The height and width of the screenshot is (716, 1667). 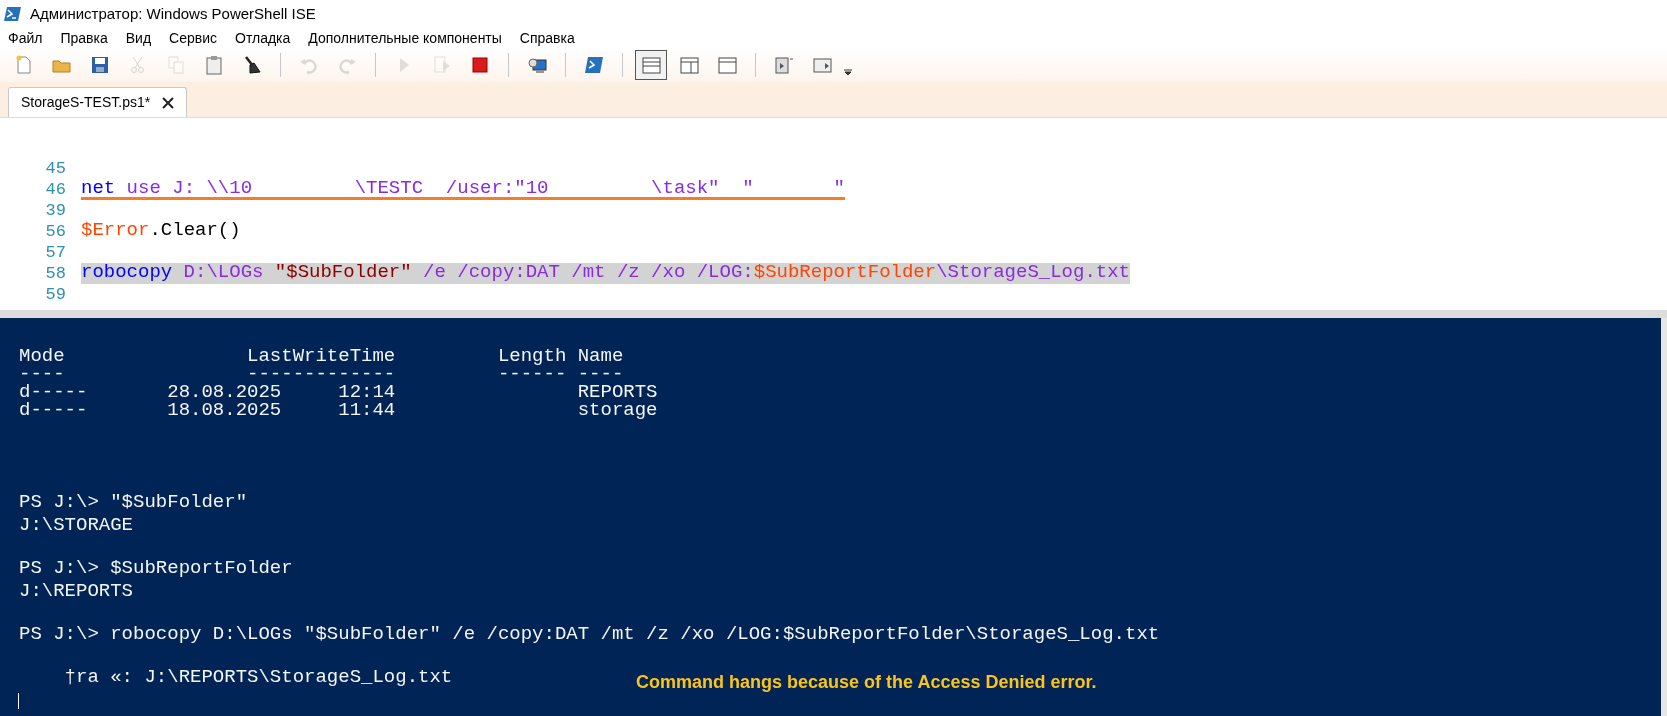 What do you see at coordinates (848, 72) in the screenshot?
I see `overflow-caret-icon` at bounding box center [848, 72].